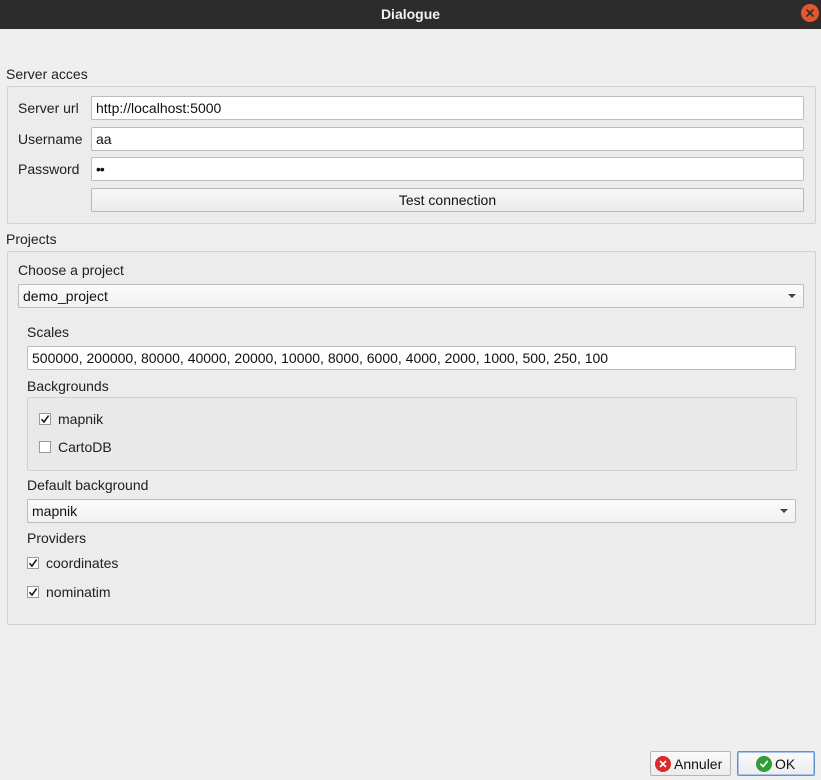 The image size is (821, 780). I want to click on background-option-cartodb: CartoDB, so click(75, 447).